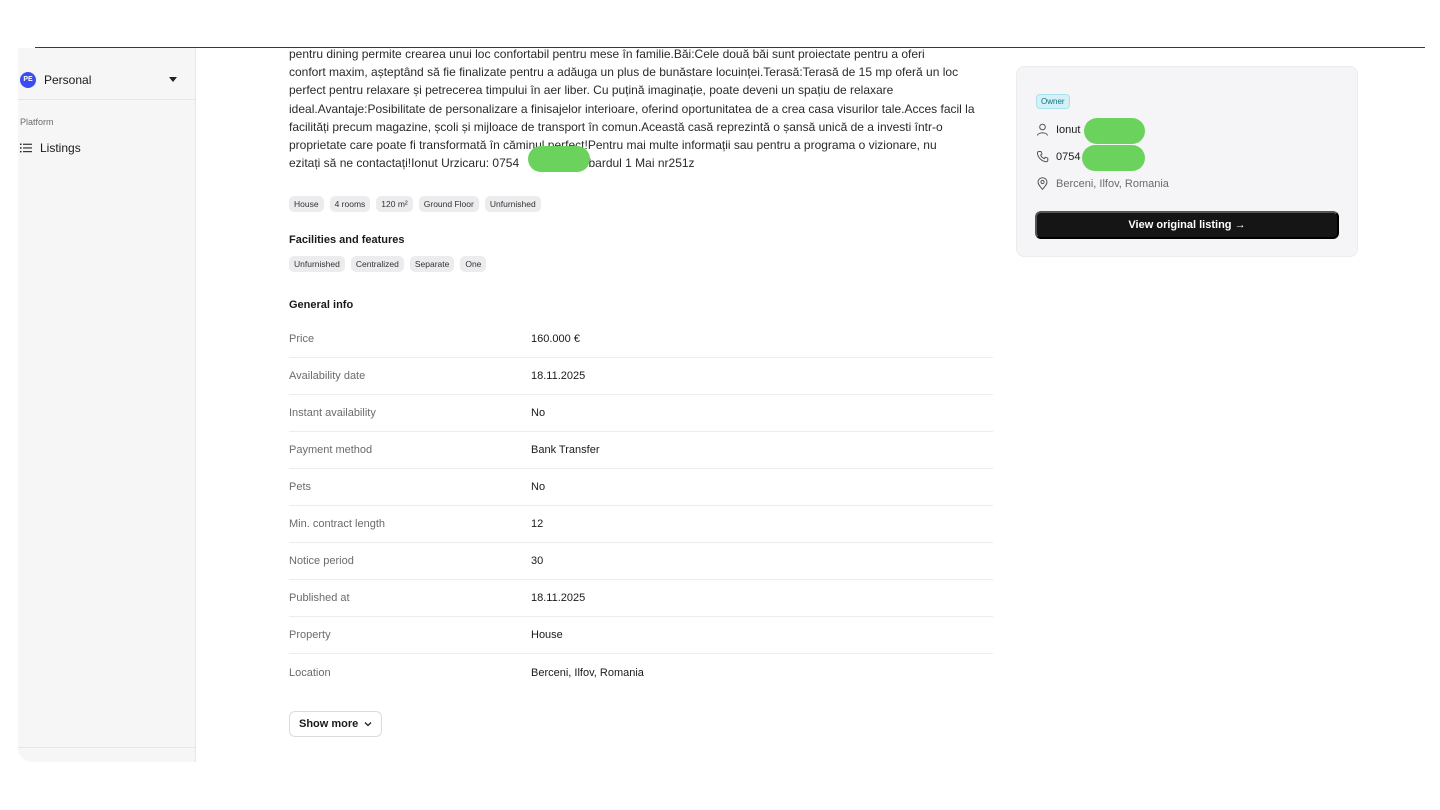  Describe the element at coordinates (448, 204) in the screenshot. I see `tag-chip: Ground Floor` at that location.